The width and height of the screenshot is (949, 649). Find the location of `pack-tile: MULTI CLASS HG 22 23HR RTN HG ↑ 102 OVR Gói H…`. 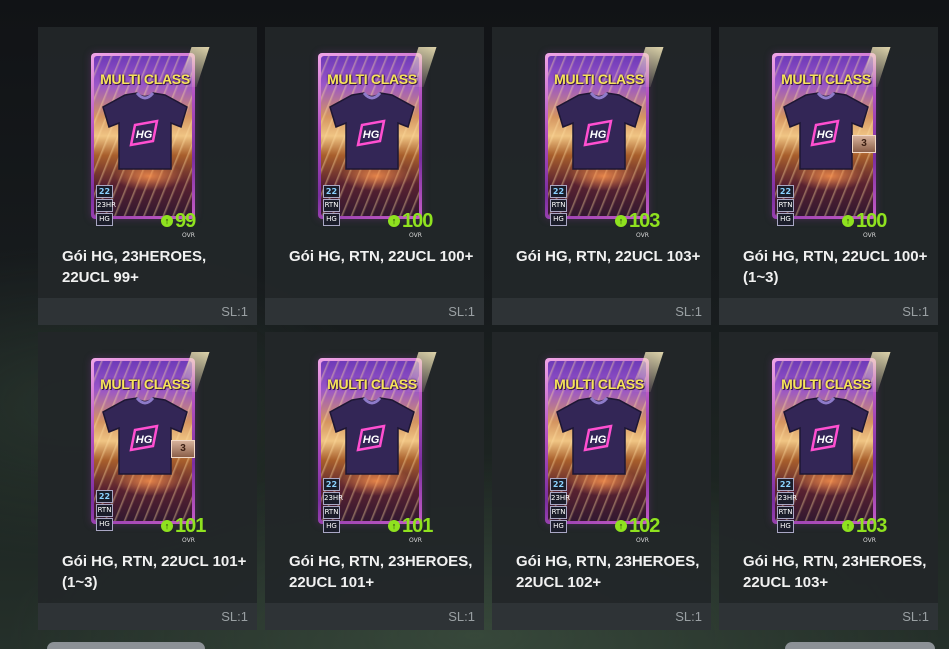

pack-tile: MULTI CLASS HG 22 23HR RTN HG ↑ 102 OVR Gói H… is located at coordinates (601, 481).